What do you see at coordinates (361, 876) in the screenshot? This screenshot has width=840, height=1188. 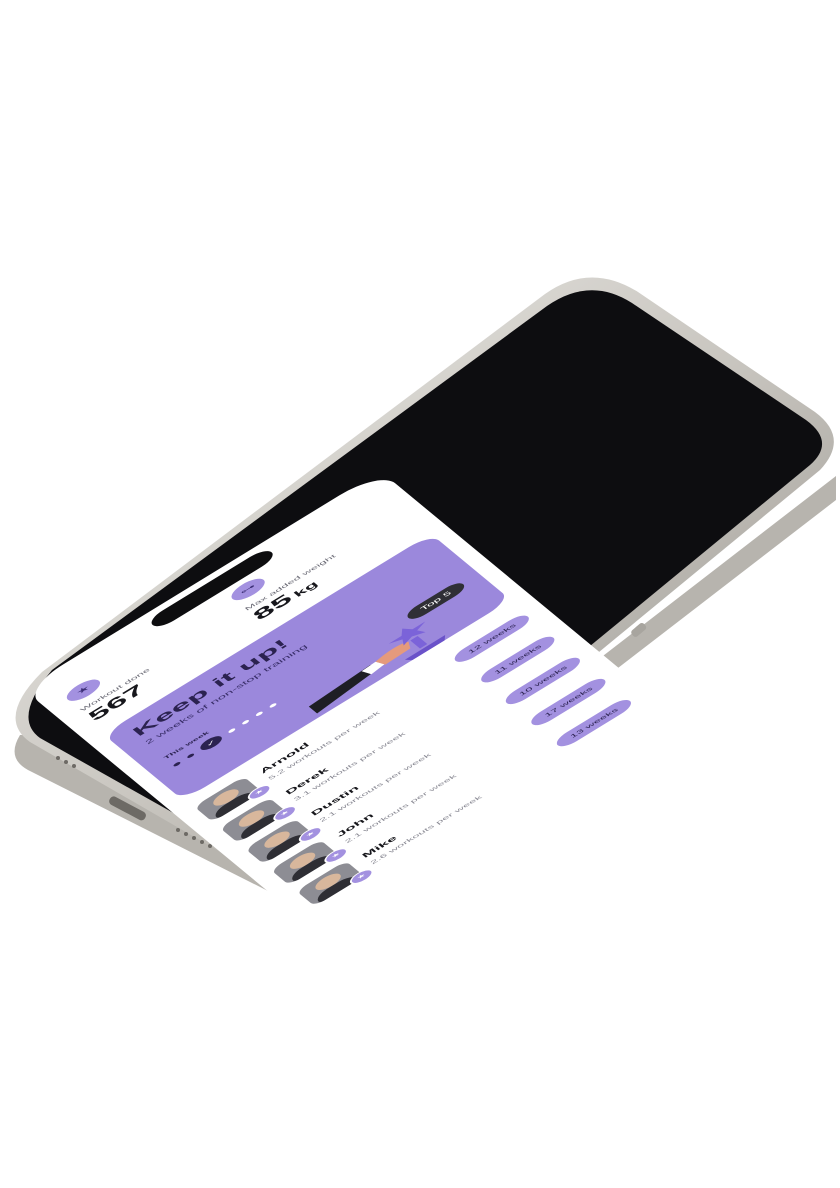 I see `rank-badge: ★` at bounding box center [361, 876].